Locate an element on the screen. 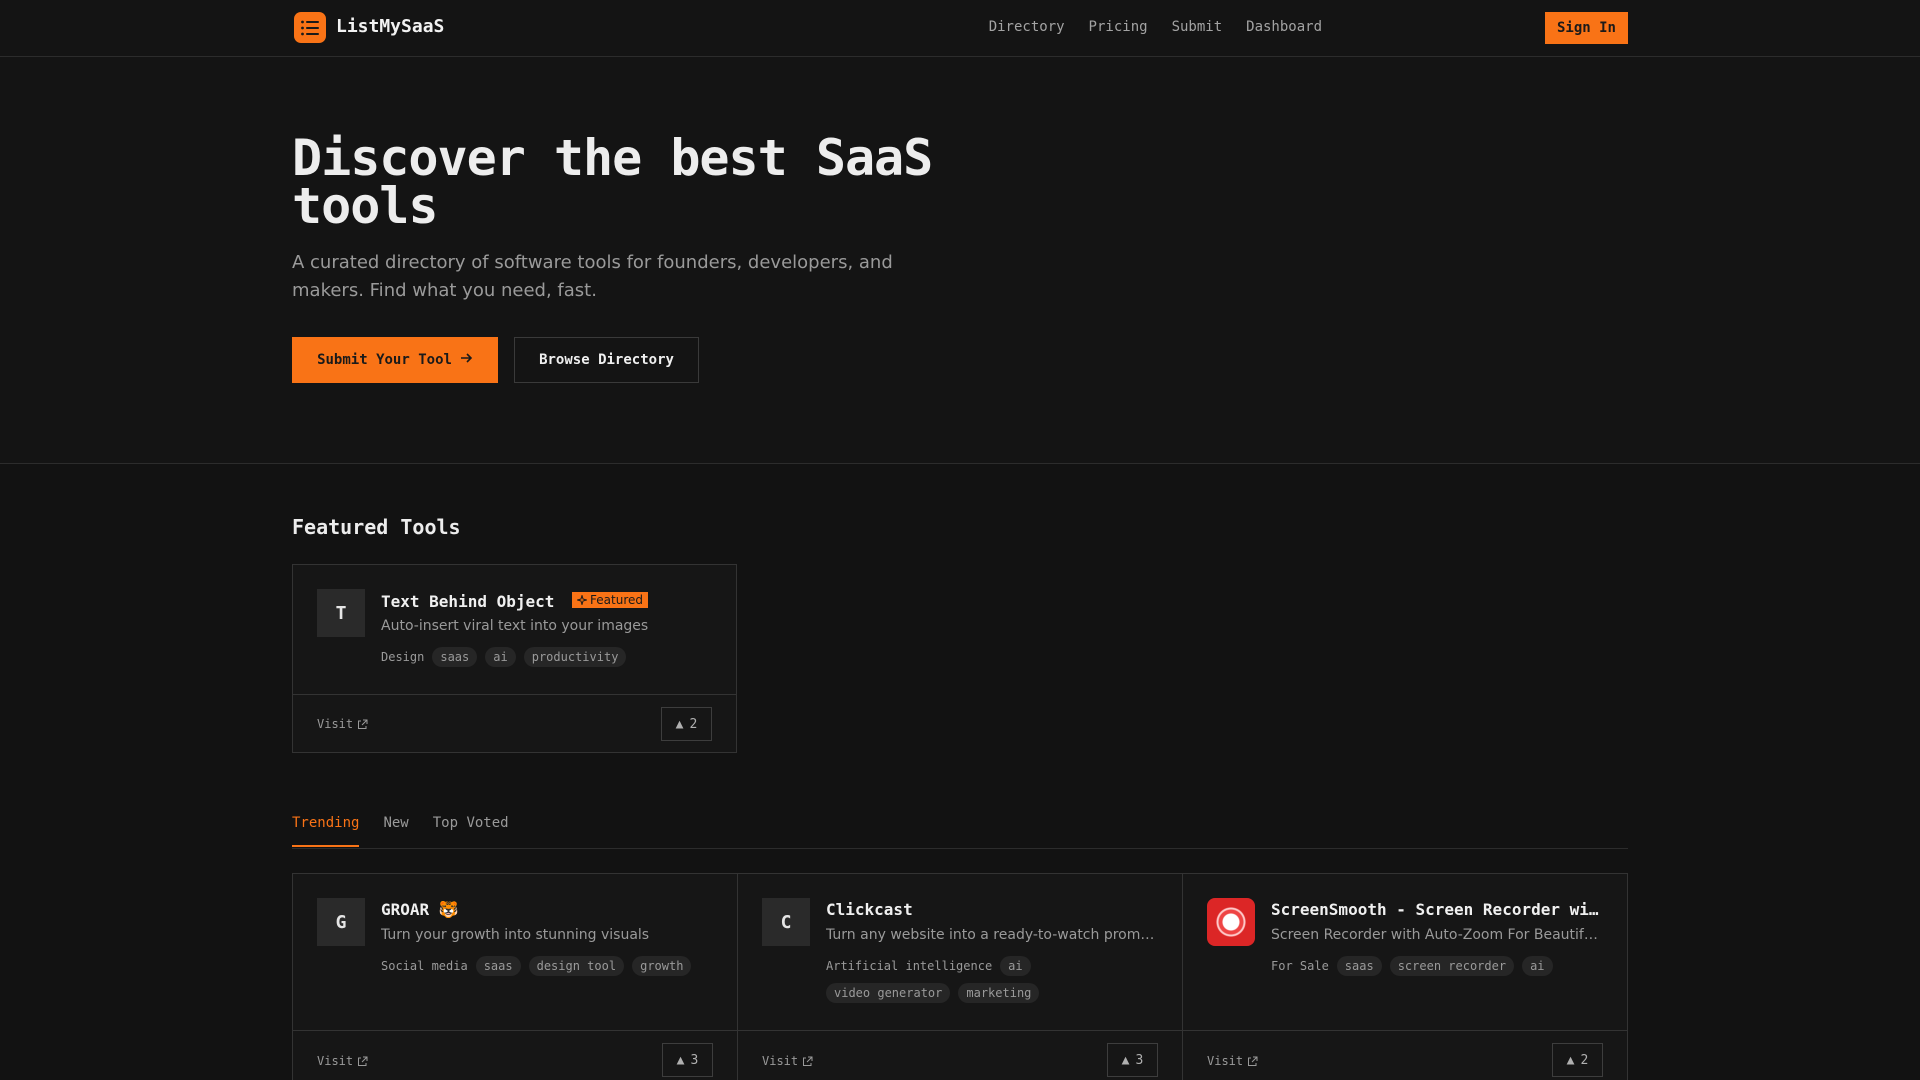 The image size is (1920, 1080). tool-name: Clickcast is located at coordinates (991, 909).